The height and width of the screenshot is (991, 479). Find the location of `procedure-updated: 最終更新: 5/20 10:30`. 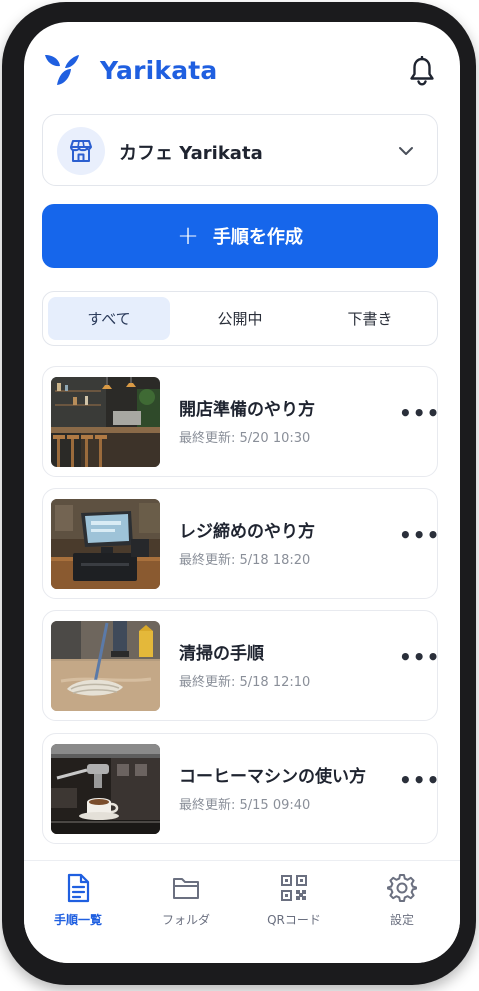

procedure-updated: 最終更新: 5/20 10:30 is located at coordinates (245, 438).